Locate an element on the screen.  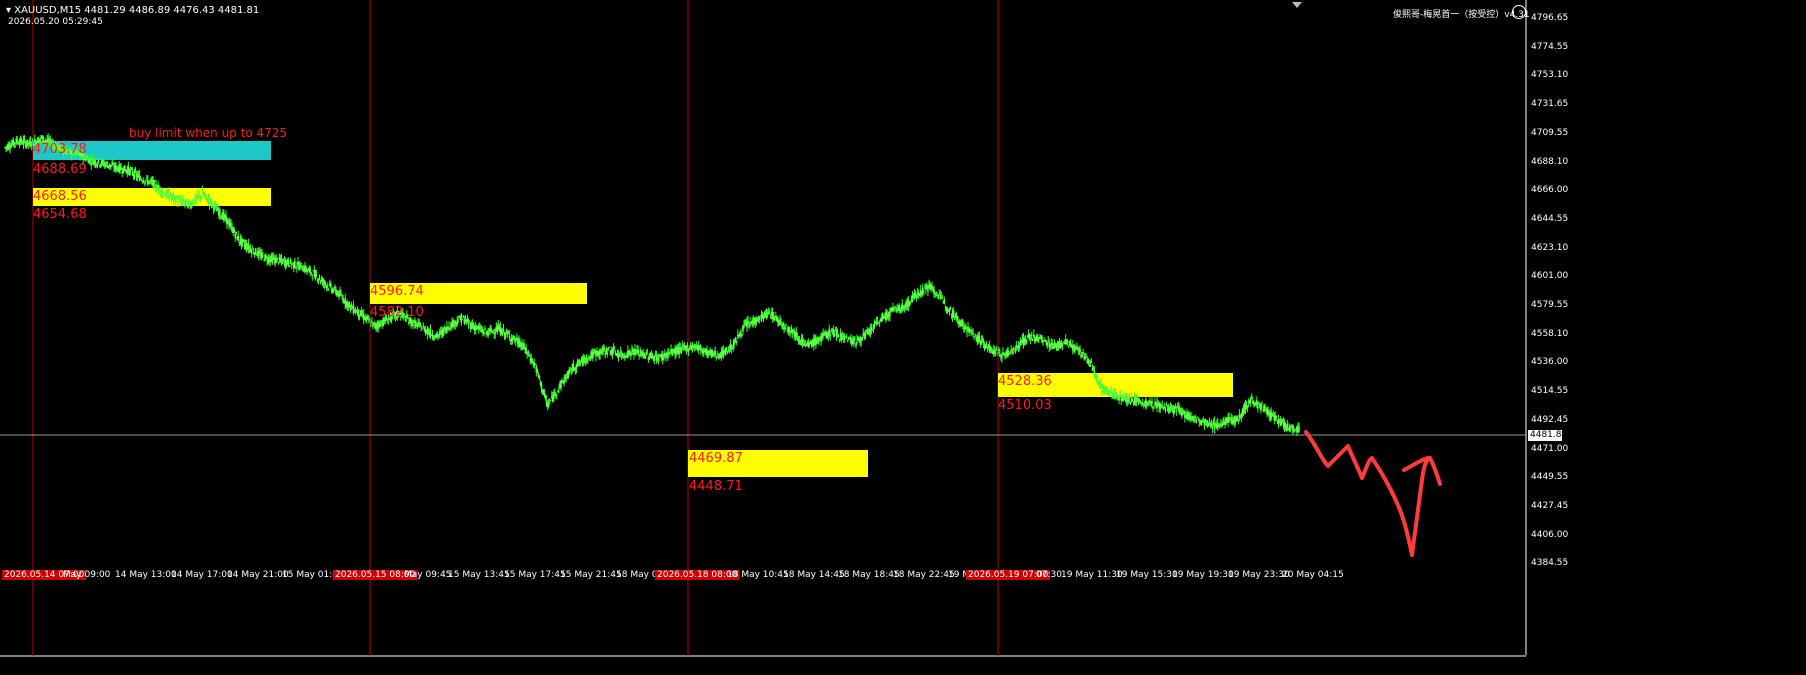
time-tick-label: 15 May 17:45 is located at coordinates (535, 575).